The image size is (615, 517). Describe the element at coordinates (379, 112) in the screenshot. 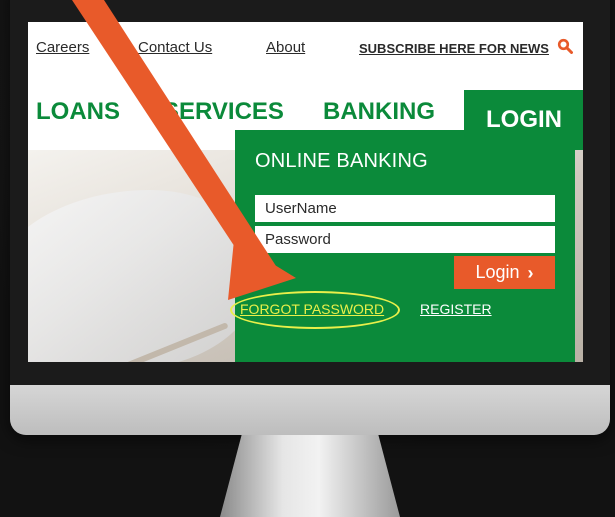

I see `nav-banking: BANKING` at that location.